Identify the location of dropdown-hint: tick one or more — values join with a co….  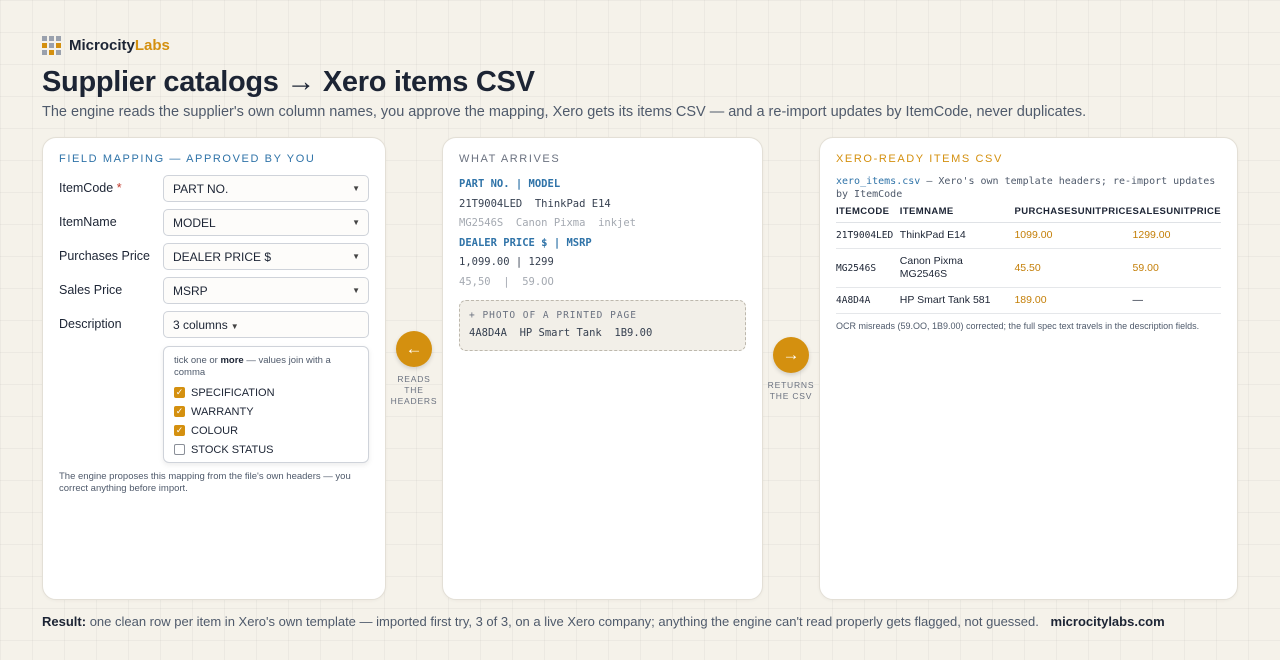
(252, 366).